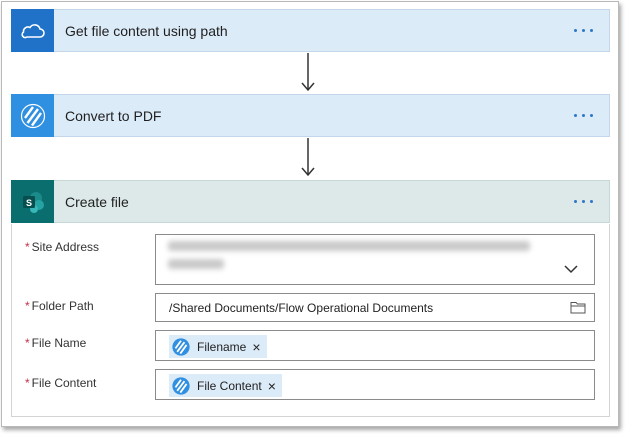 This screenshot has width=626, height=434. Describe the element at coordinates (113, 115) in the screenshot. I see `step-title: Convert to PDF` at that location.